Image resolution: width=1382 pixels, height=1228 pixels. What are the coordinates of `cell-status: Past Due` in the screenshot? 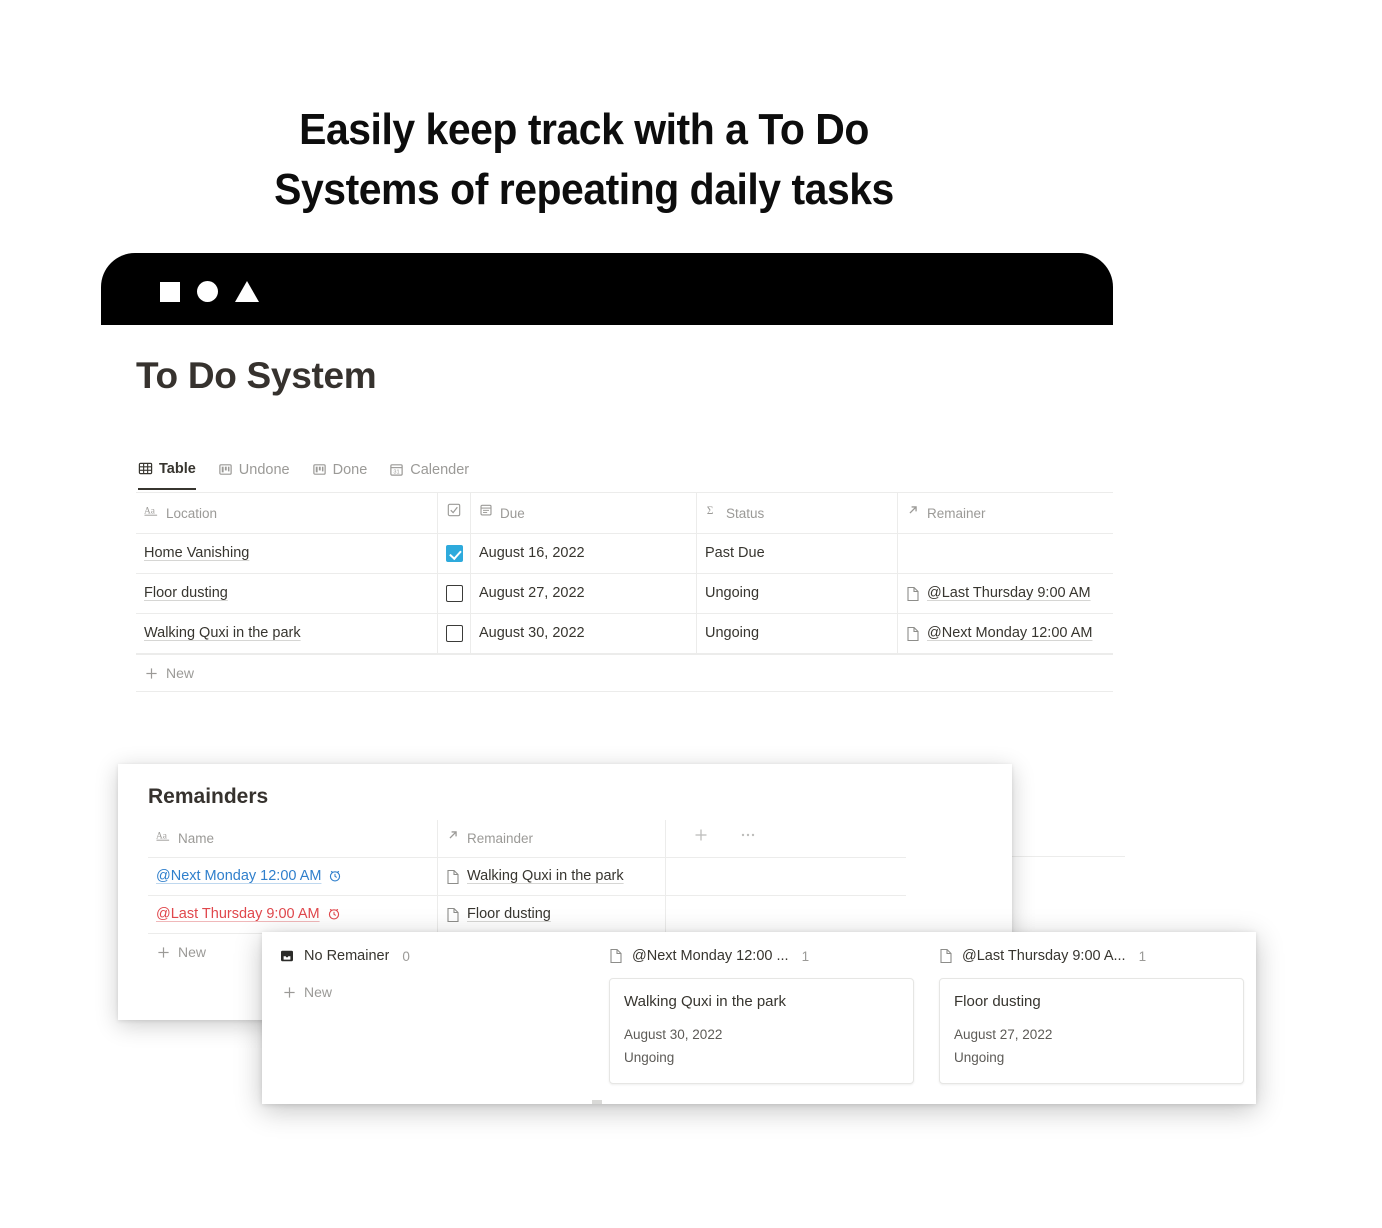 It's located at (797, 553).